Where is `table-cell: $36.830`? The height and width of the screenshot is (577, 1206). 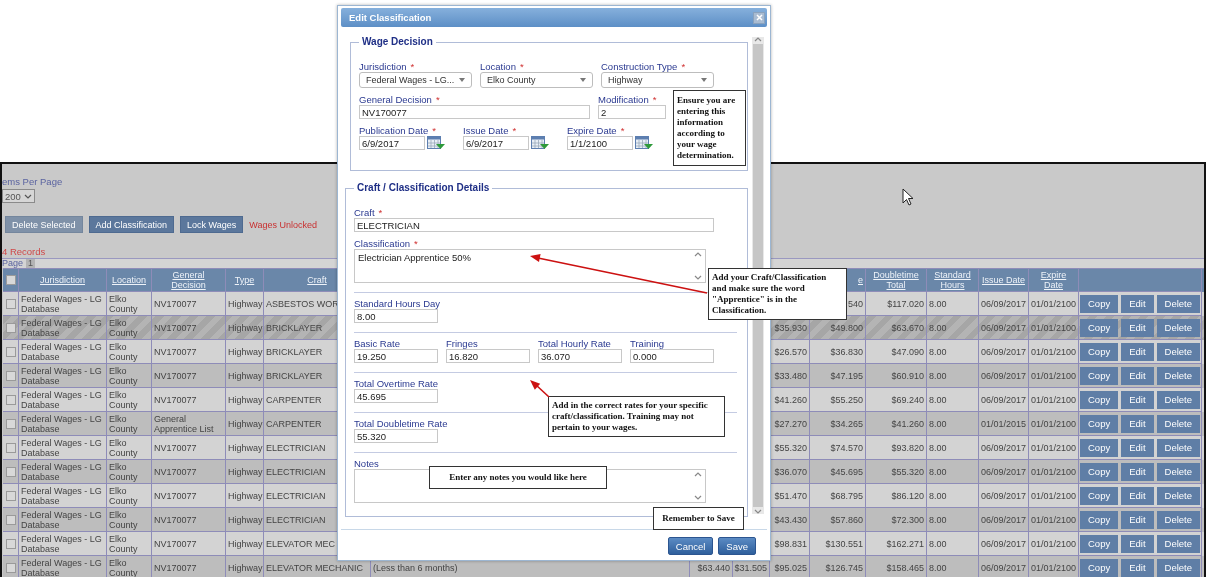 table-cell: $36.830 is located at coordinates (846, 351).